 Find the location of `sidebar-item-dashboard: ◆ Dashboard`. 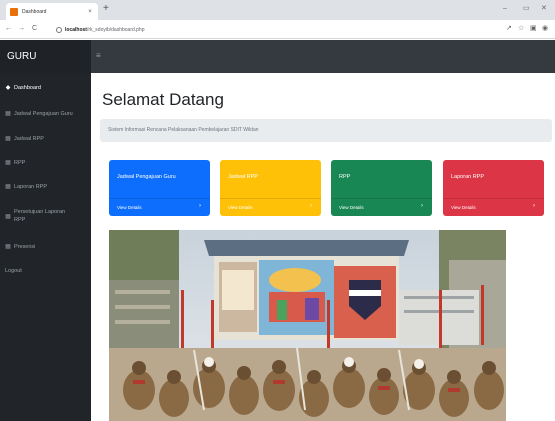

sidebar-item-dashboard: ◆ Dashboard is located at coordinates (47, 88).